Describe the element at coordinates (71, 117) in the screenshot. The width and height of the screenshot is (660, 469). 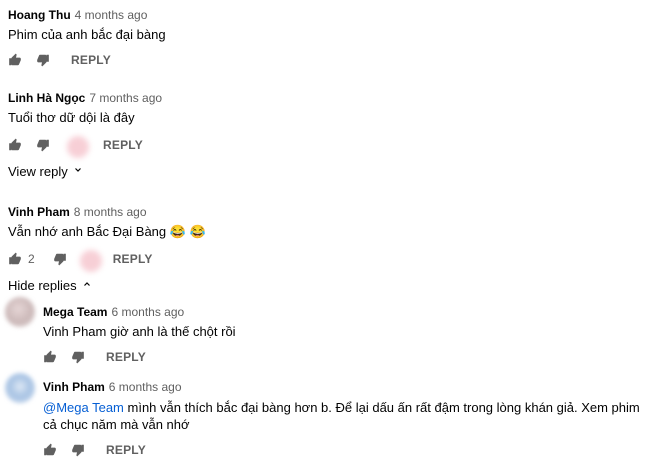
I see `comment-text: Tuổi thơ dữ dội là đây` at that location.